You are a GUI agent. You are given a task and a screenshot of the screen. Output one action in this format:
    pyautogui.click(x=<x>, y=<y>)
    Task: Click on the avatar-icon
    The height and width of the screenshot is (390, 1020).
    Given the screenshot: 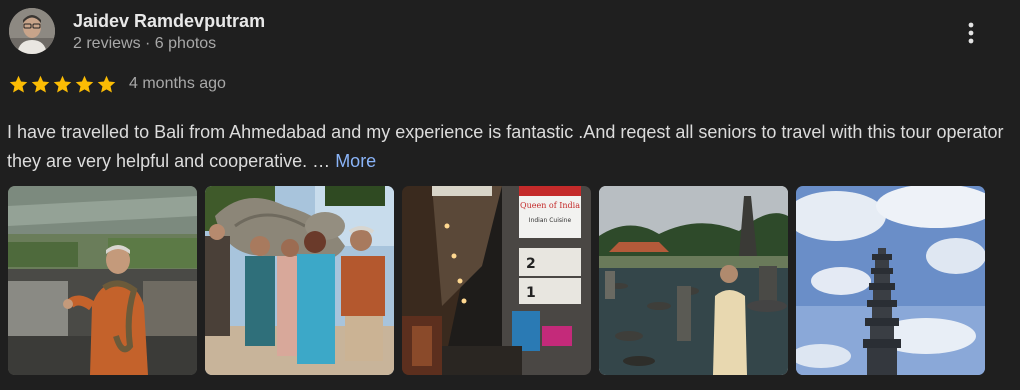 What is the action you would take?
    pyautogui.click(x=32, y=31)
    